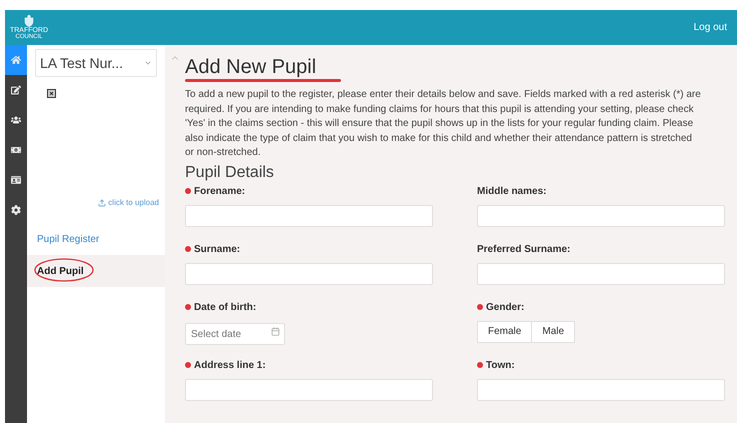  Describe the element at coordinates (511, 191) in the screenshot. I see `field-label: Middle names:` at that location.